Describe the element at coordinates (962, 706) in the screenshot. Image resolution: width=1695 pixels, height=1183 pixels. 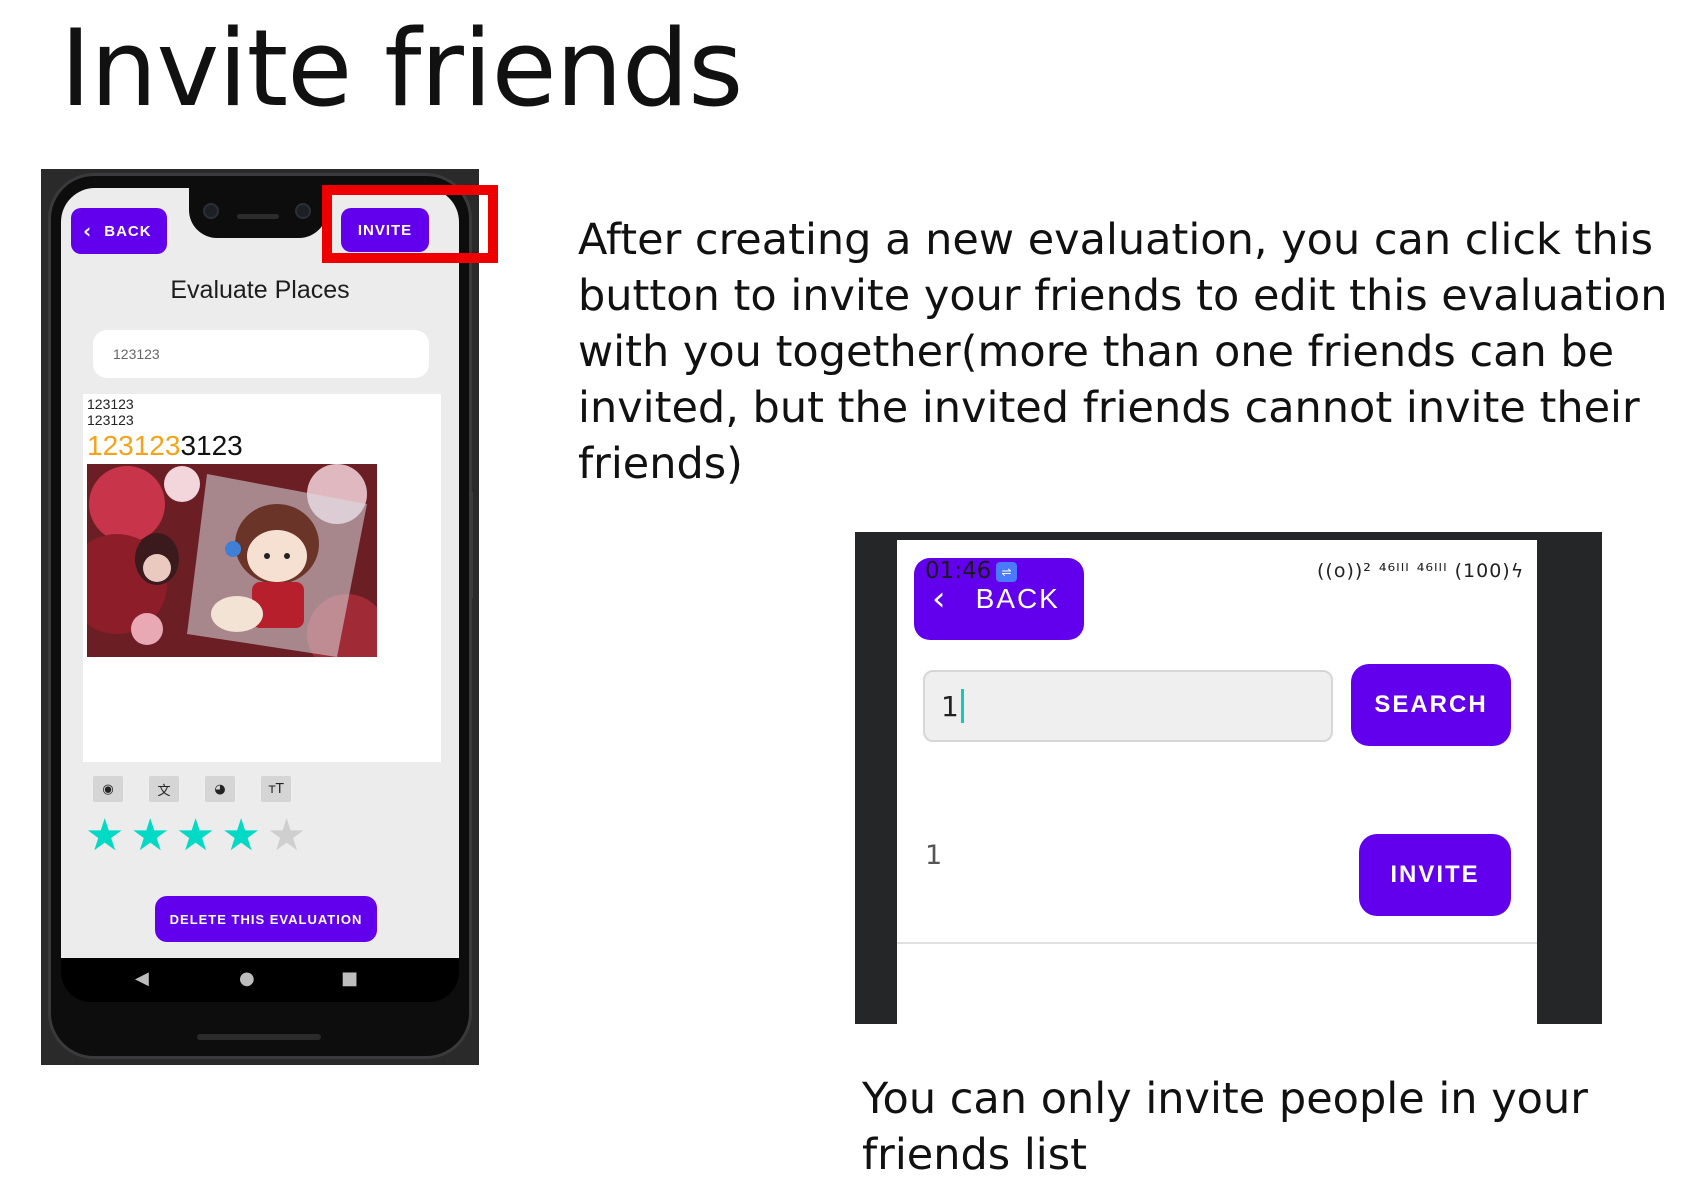
I see `text-caret` at that location.